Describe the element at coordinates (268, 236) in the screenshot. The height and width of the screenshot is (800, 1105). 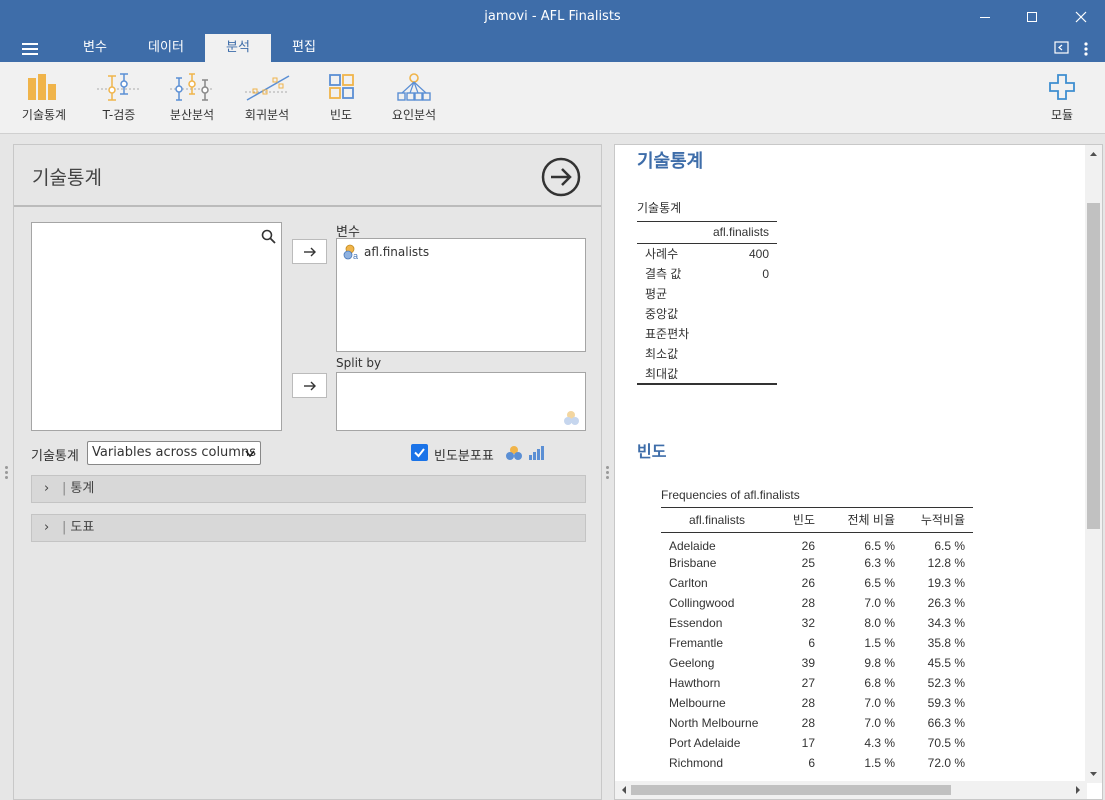
I see `search-icon` at that location.